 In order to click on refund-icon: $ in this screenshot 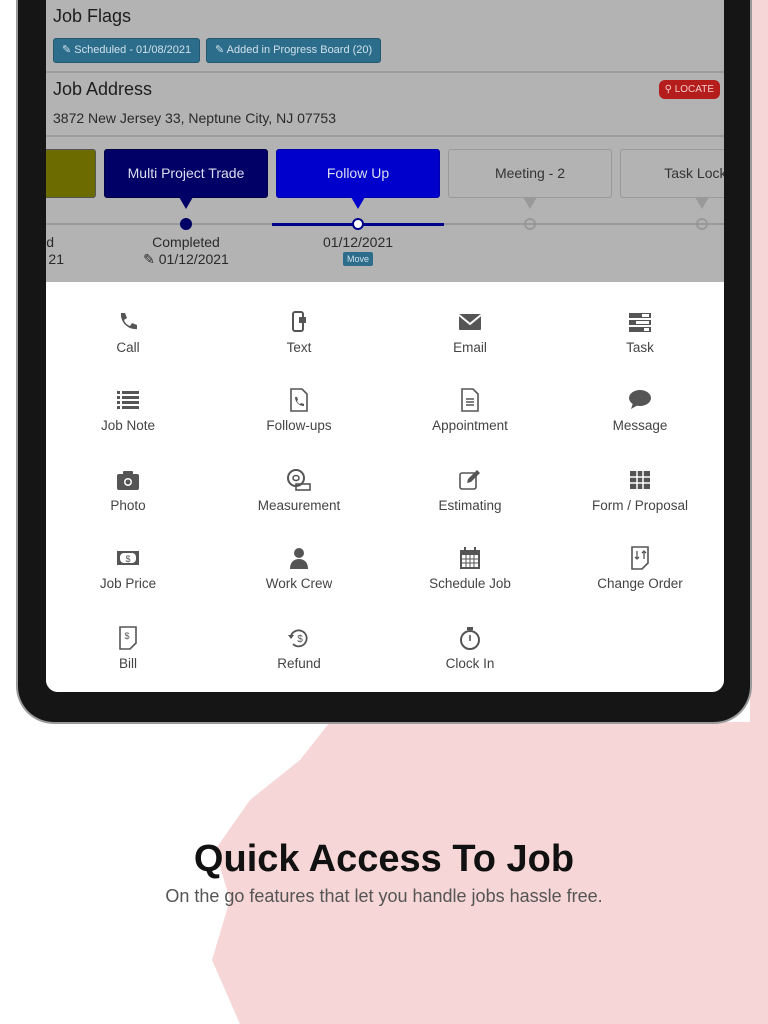, I will do `click(298, 638)`.